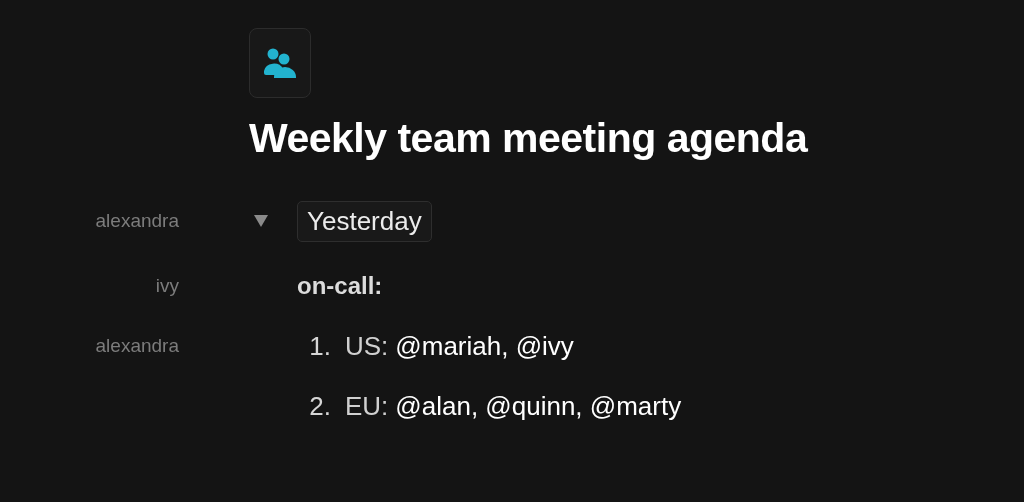 This screenshot has width=1024, height=502. I want to click on toggle-triangle-icon, so click(261, 221).